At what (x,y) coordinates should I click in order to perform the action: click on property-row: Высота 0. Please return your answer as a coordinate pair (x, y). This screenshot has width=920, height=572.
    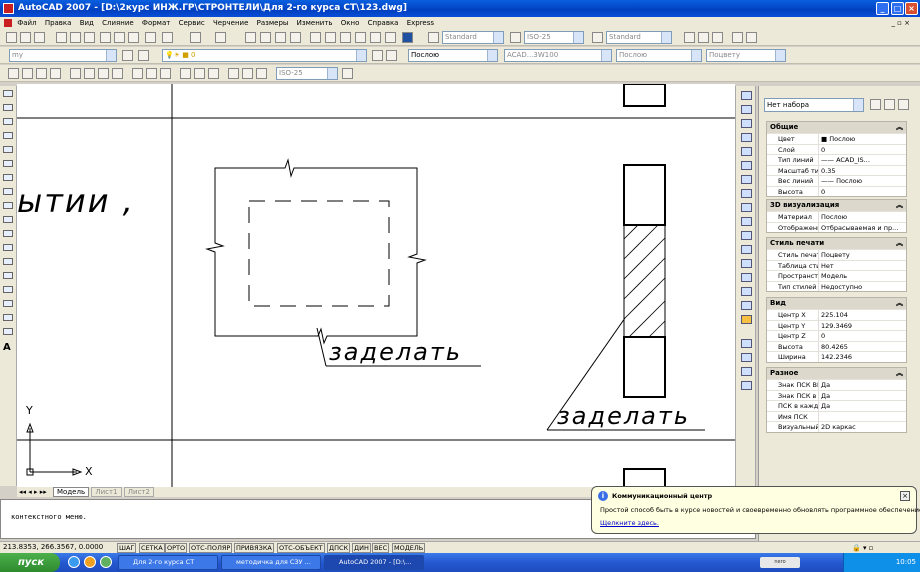
    Looking at the image, I should click on (836, 190).